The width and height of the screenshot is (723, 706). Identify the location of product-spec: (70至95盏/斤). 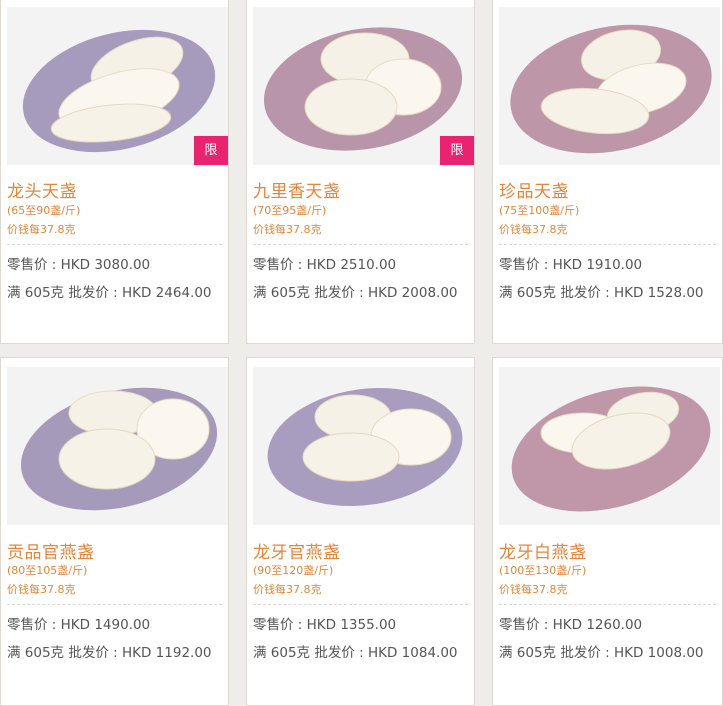
(290, 210).